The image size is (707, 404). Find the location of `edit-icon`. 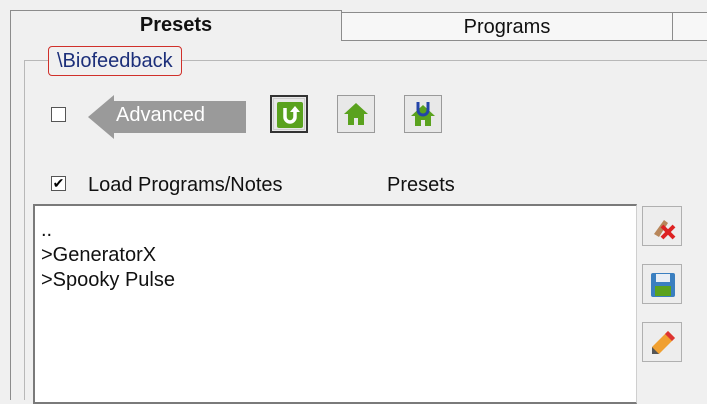

edit-icon is located at coordinates (663, 342).